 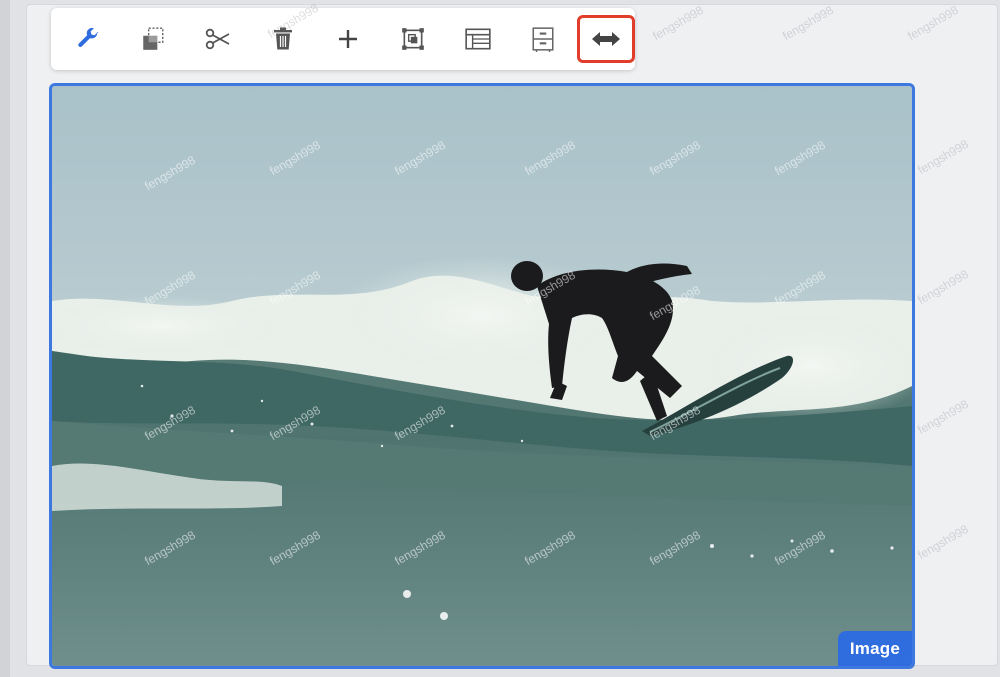 I want to click on select-object-tool-button, so click(x=412, y=39).